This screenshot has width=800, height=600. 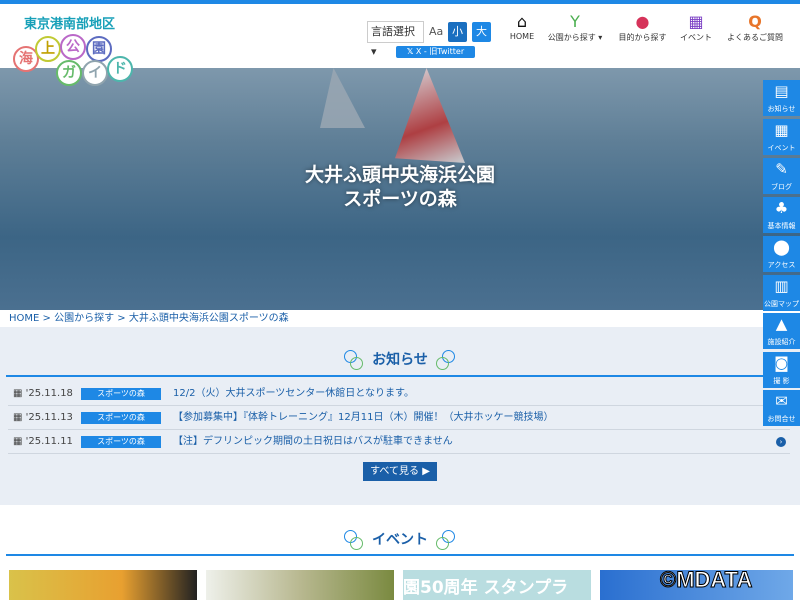 What do you see at coordinates (435, 52) in the screenshot?
I see `twitter-link: 𝕏 X - 旧Twitter` at bounding box center [435, 52].